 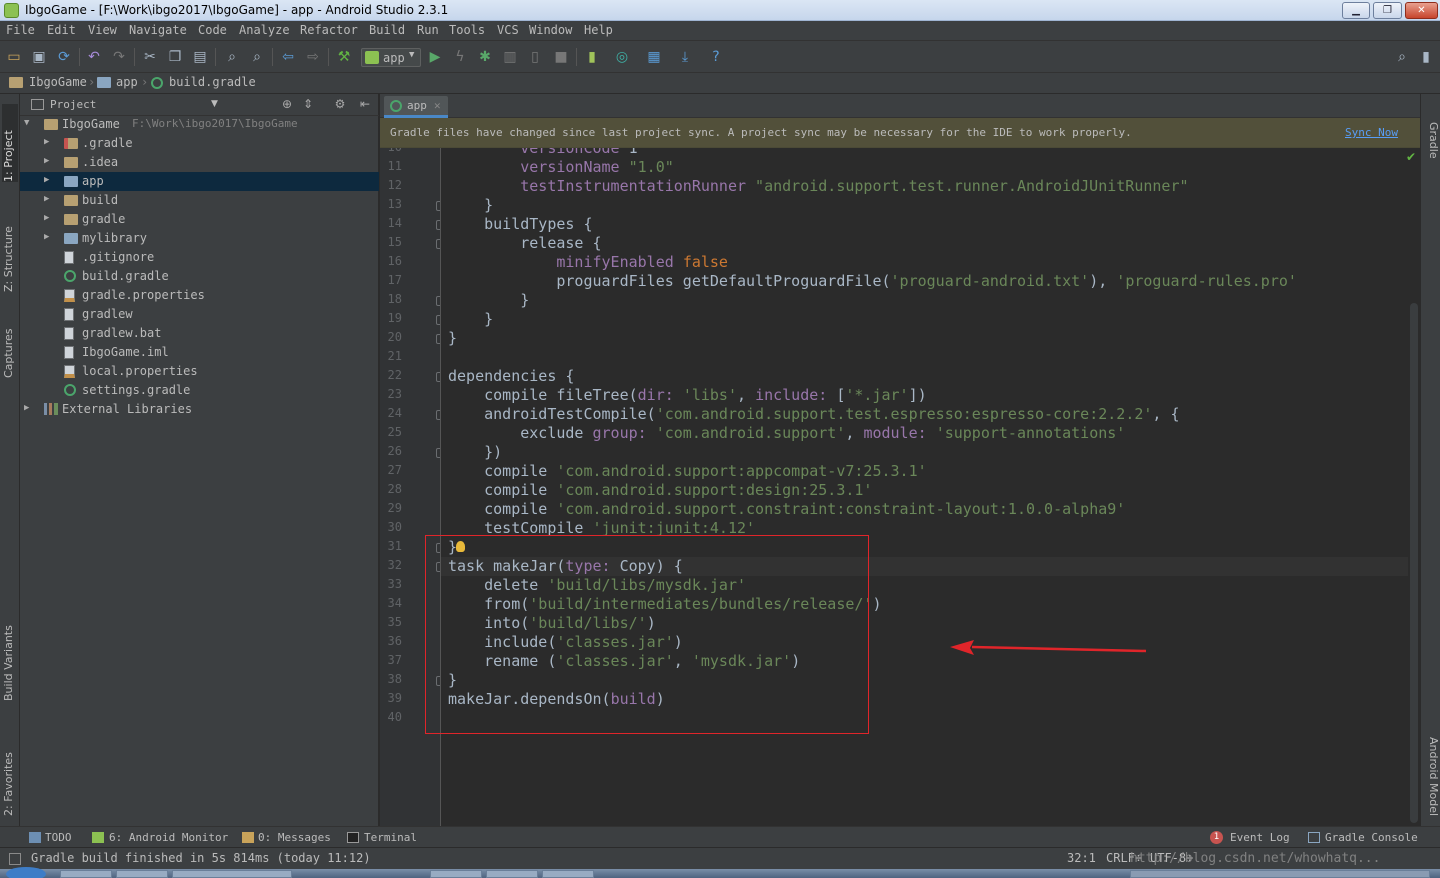 I want to click on tree-item: ▶ app, so click(x=199, y=181).